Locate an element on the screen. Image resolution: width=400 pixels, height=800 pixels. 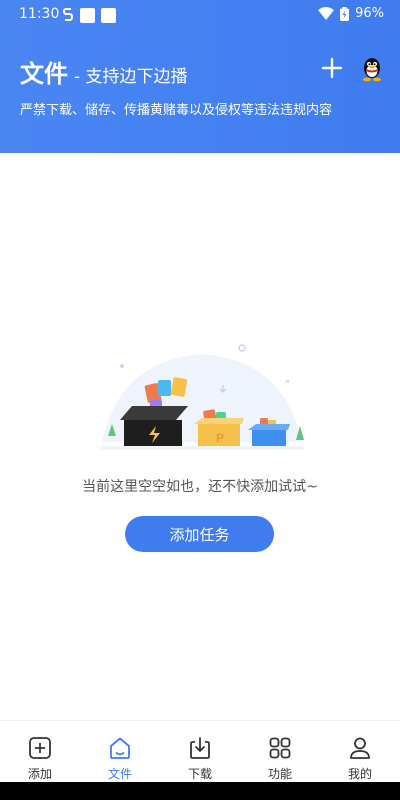
qq-button is located at coordinates (372, 69).